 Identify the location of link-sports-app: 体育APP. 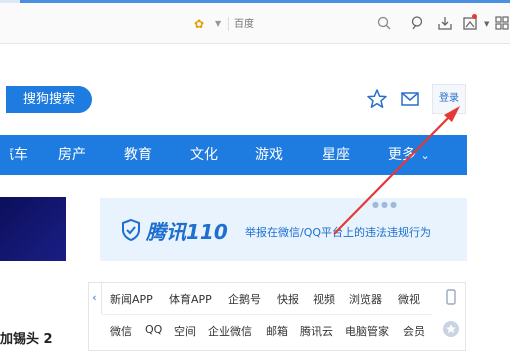
(190, 299).